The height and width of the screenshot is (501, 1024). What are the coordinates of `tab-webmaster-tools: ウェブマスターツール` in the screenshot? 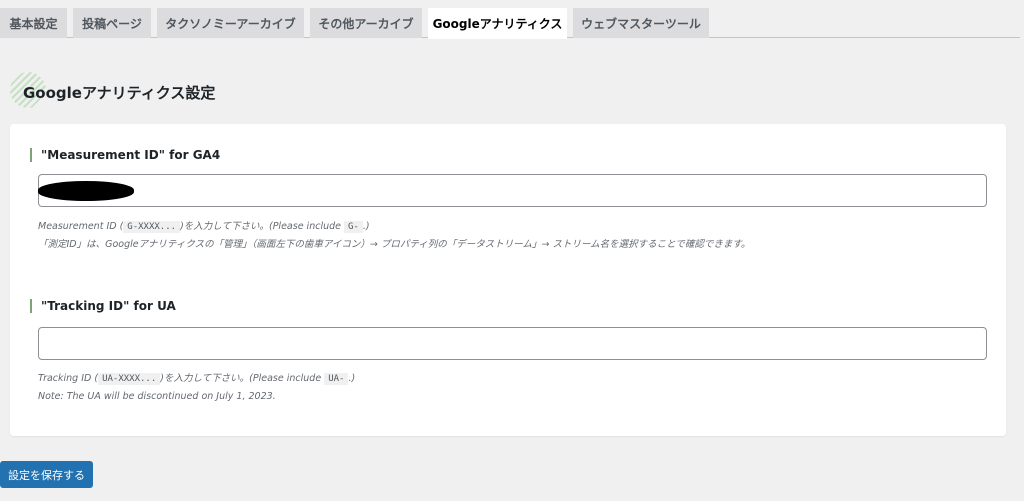 It's located at (641, 23).